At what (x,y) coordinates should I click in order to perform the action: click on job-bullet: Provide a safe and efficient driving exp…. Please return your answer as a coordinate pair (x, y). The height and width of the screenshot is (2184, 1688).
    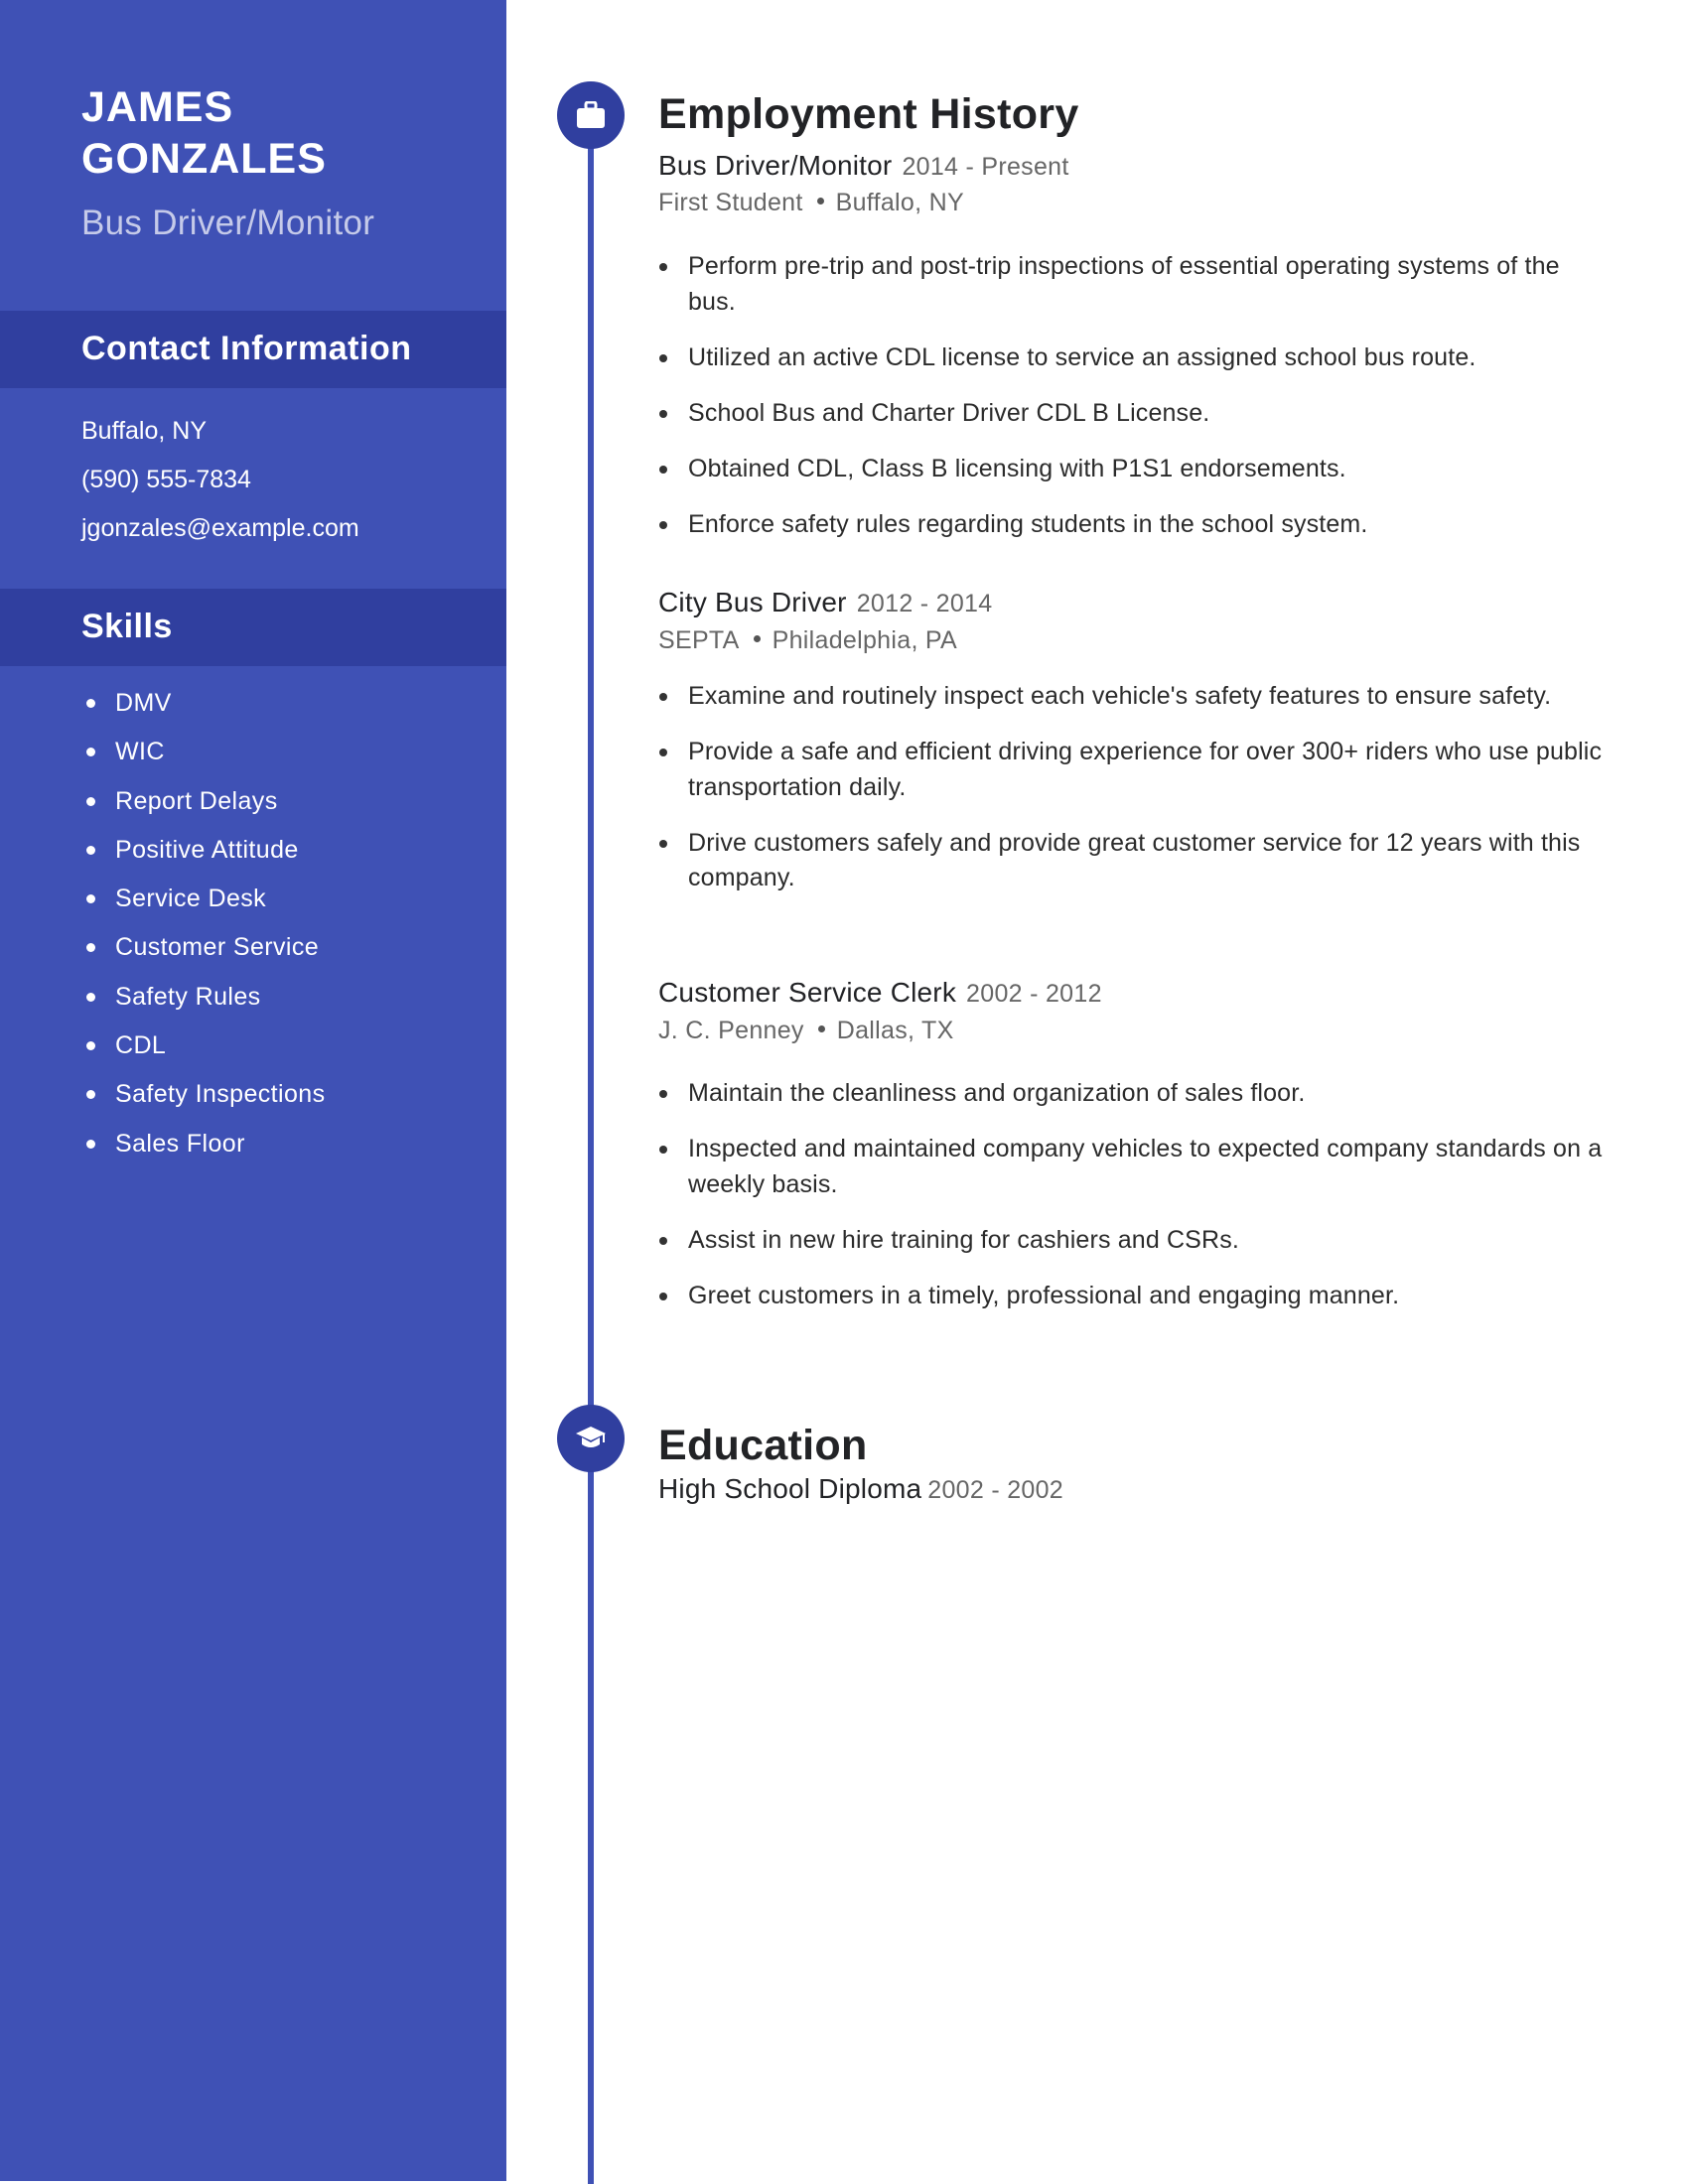
    Looking at the image, I should click on (1135, 770).